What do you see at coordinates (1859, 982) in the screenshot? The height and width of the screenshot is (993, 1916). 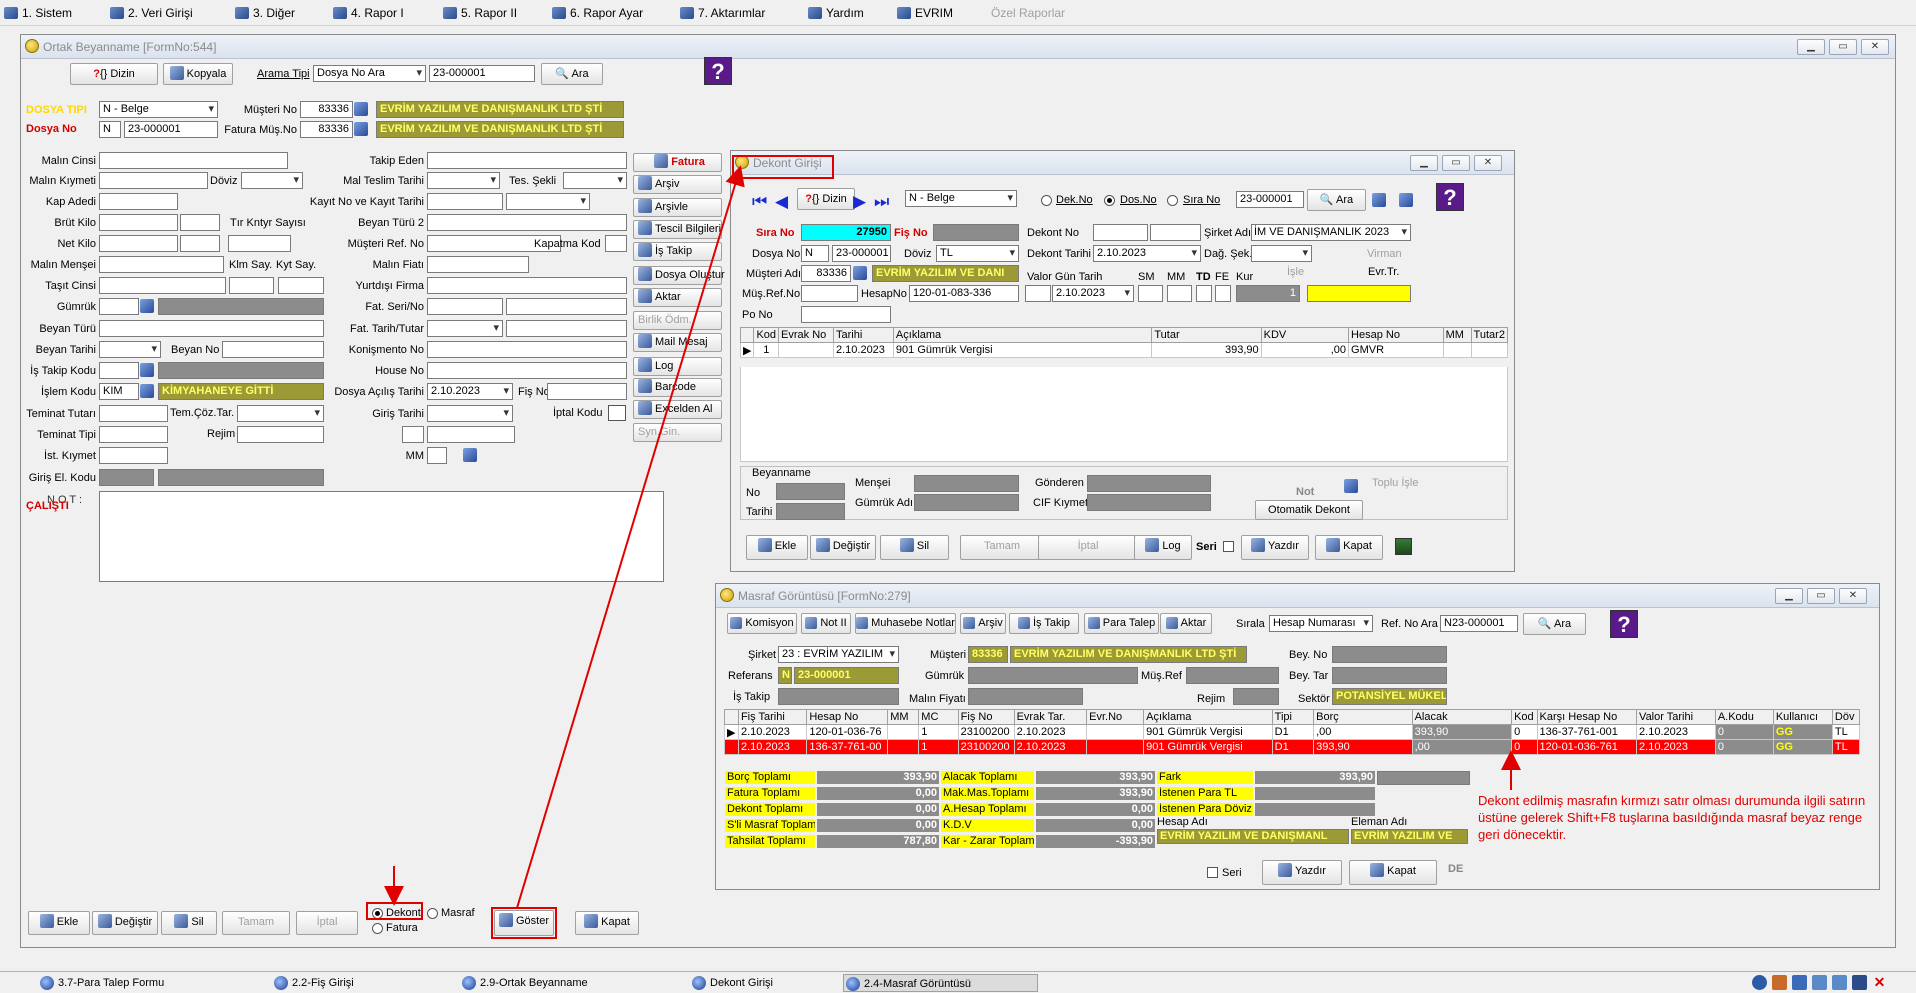 I see `save-tray-icon` at bounding box center [1859, 982].